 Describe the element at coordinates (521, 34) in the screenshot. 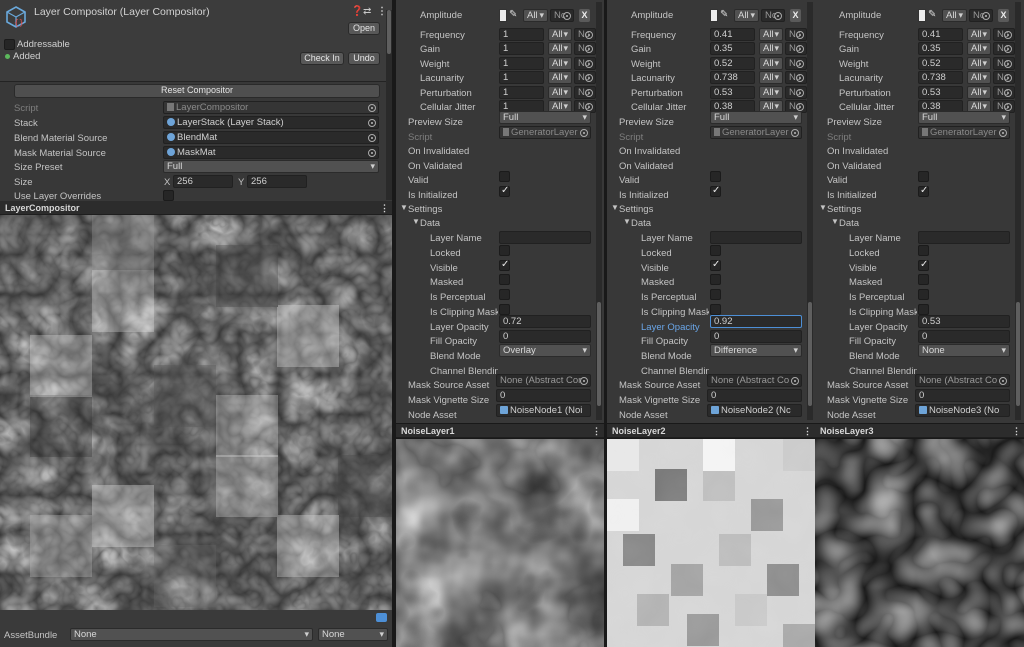

I see `frequency-field: 1` at that location.